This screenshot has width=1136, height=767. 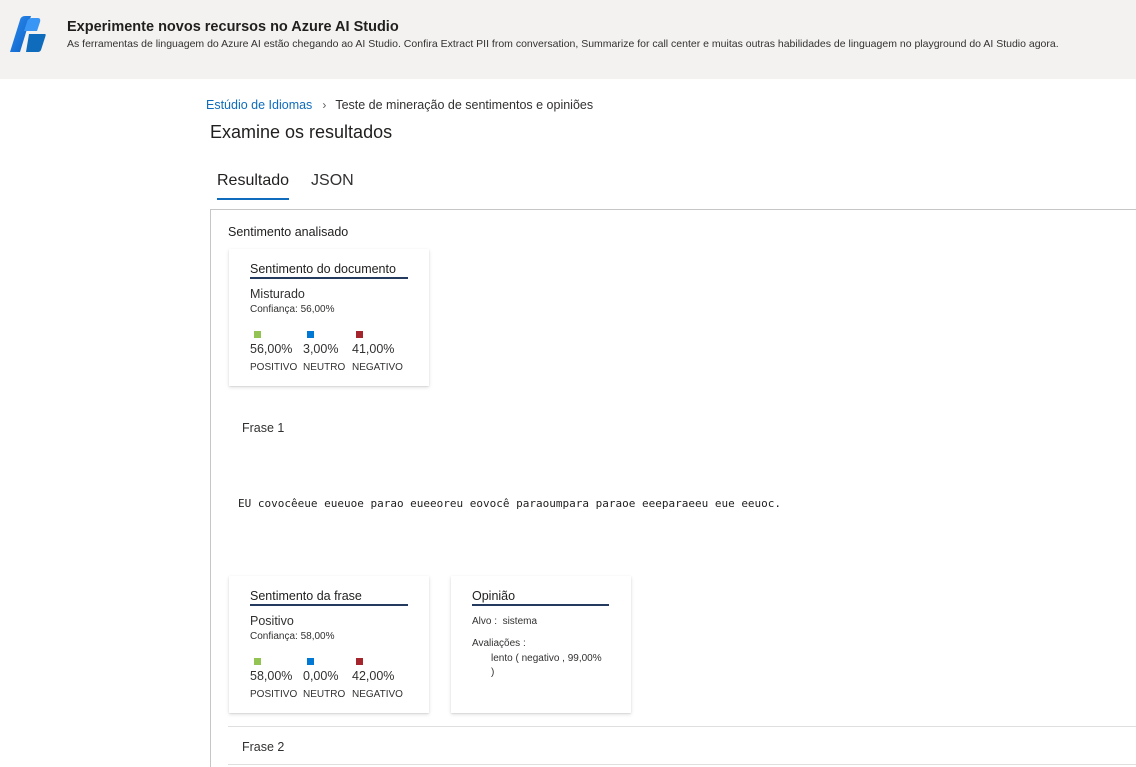 I want to click on opinion-target: Alvo : sistema, so click(x=504, y=621).